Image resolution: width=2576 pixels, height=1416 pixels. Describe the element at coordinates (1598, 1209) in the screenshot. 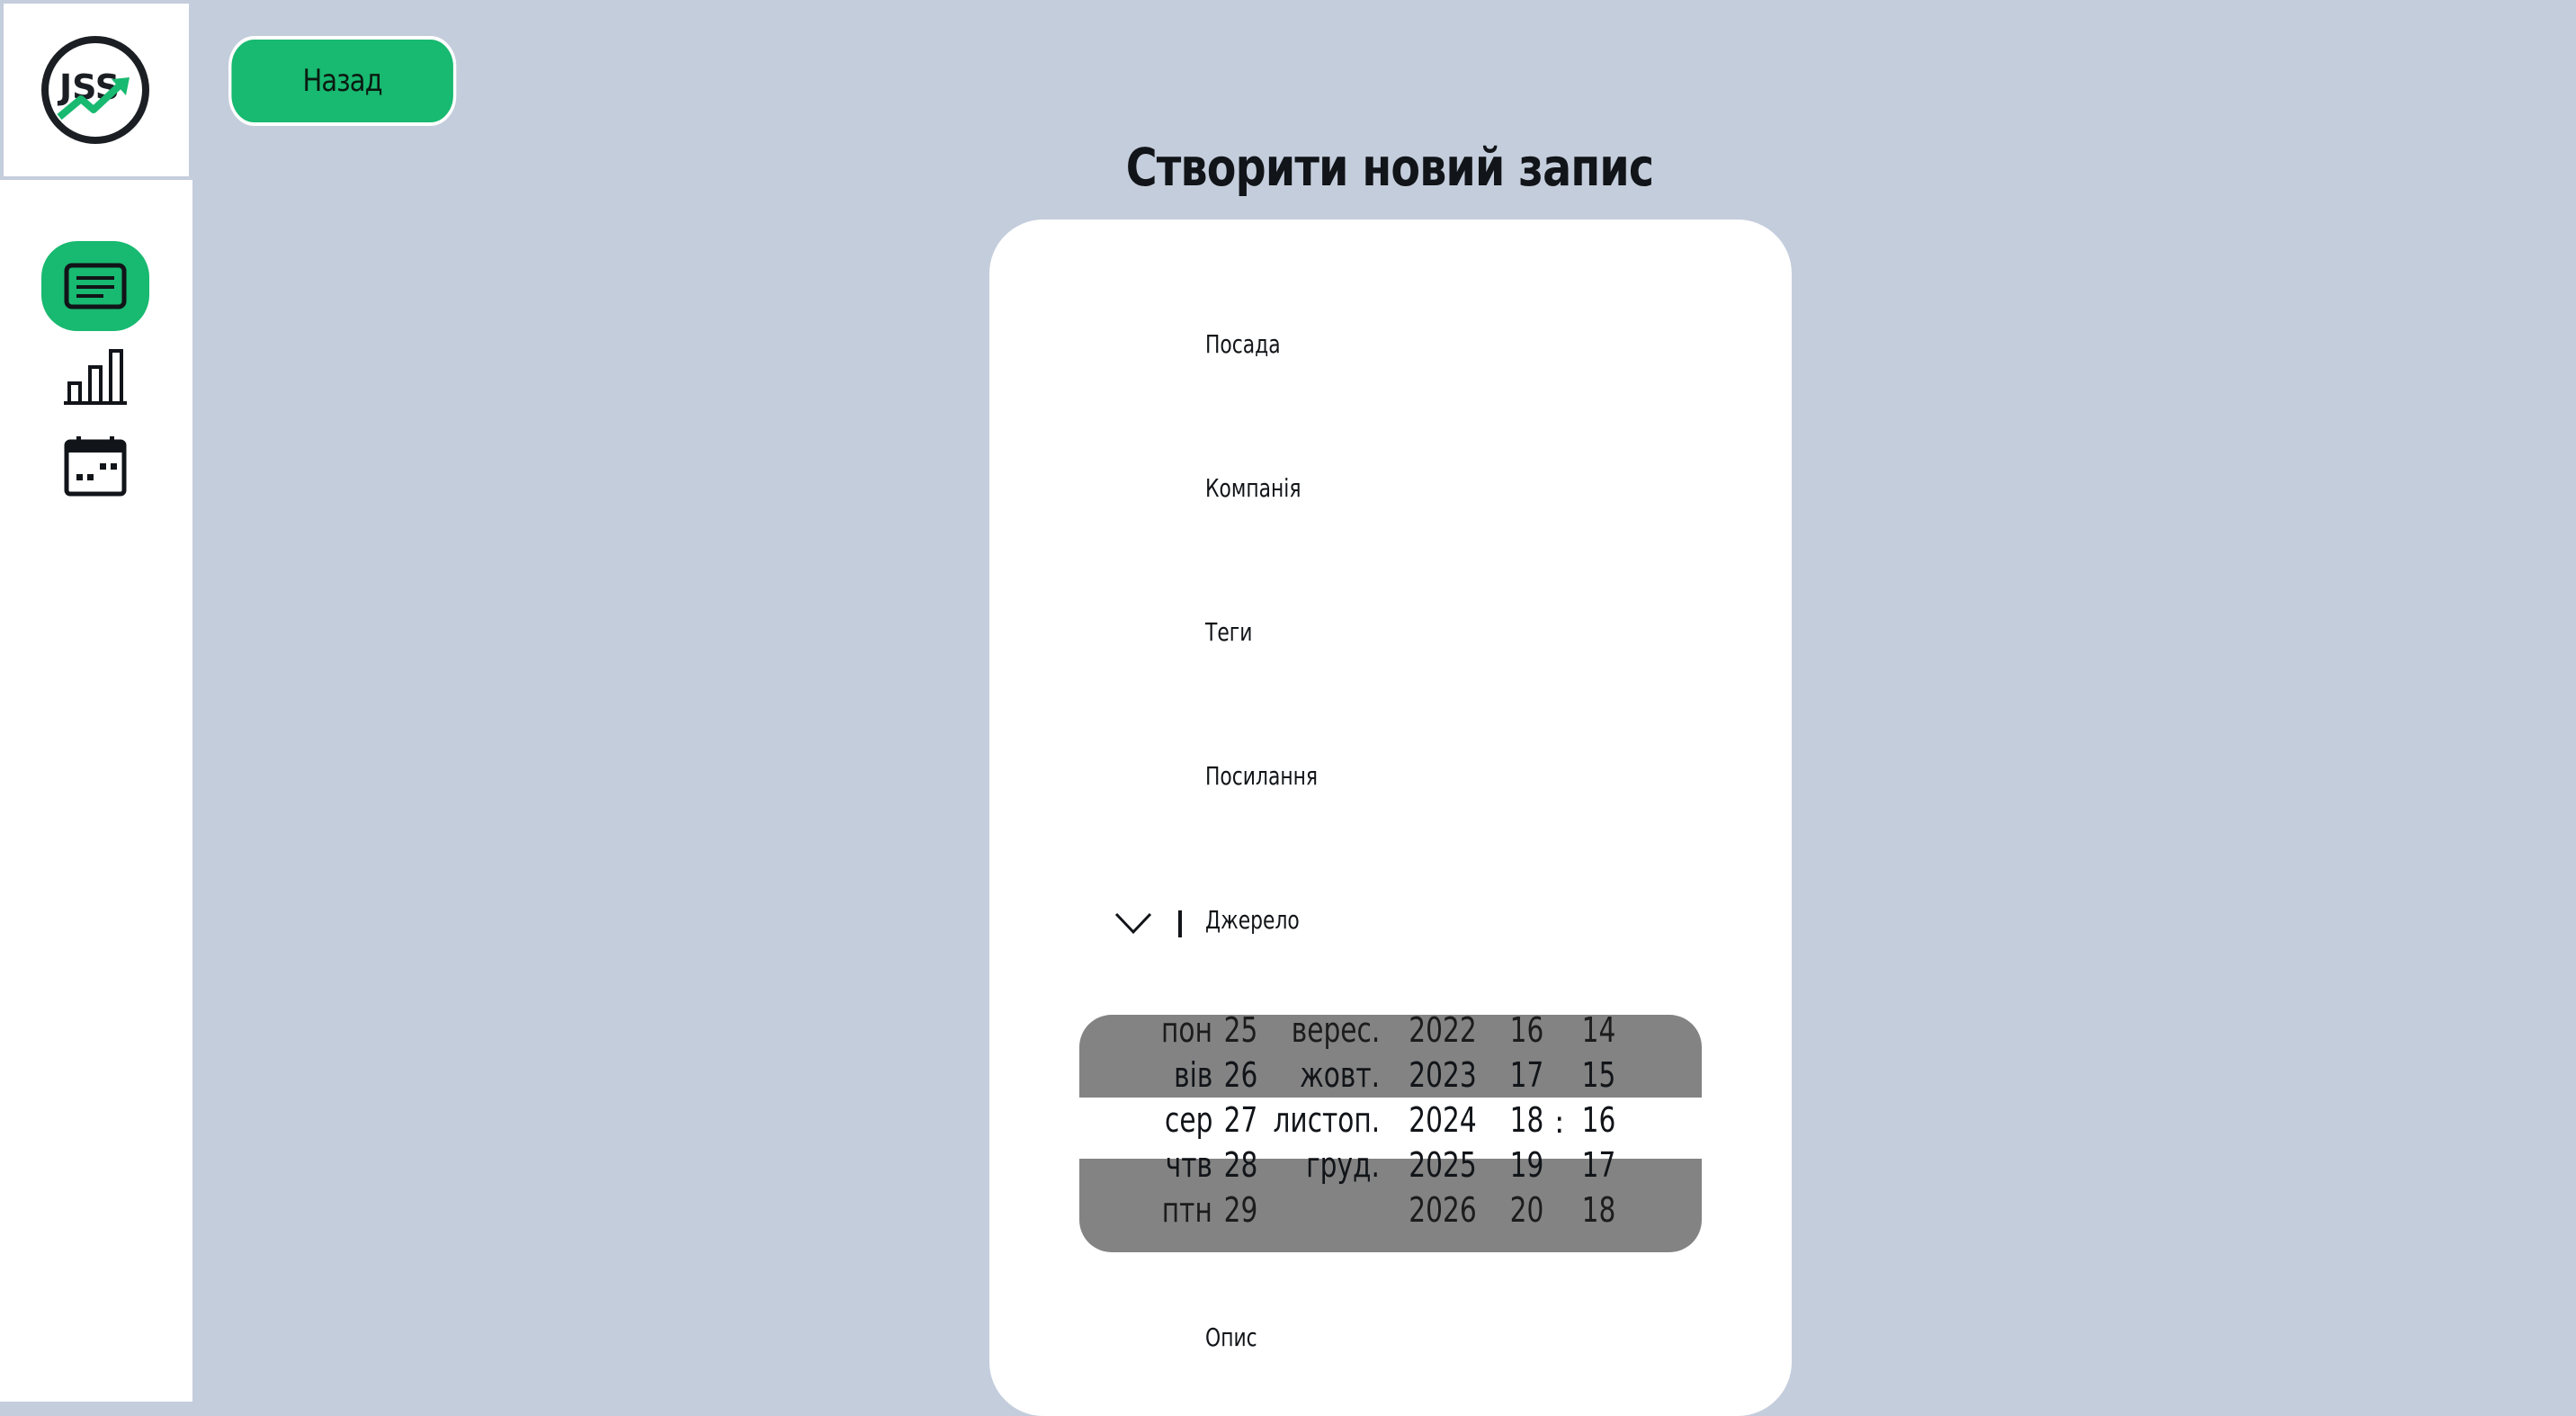

I see `picker-minute: 18` at that location.